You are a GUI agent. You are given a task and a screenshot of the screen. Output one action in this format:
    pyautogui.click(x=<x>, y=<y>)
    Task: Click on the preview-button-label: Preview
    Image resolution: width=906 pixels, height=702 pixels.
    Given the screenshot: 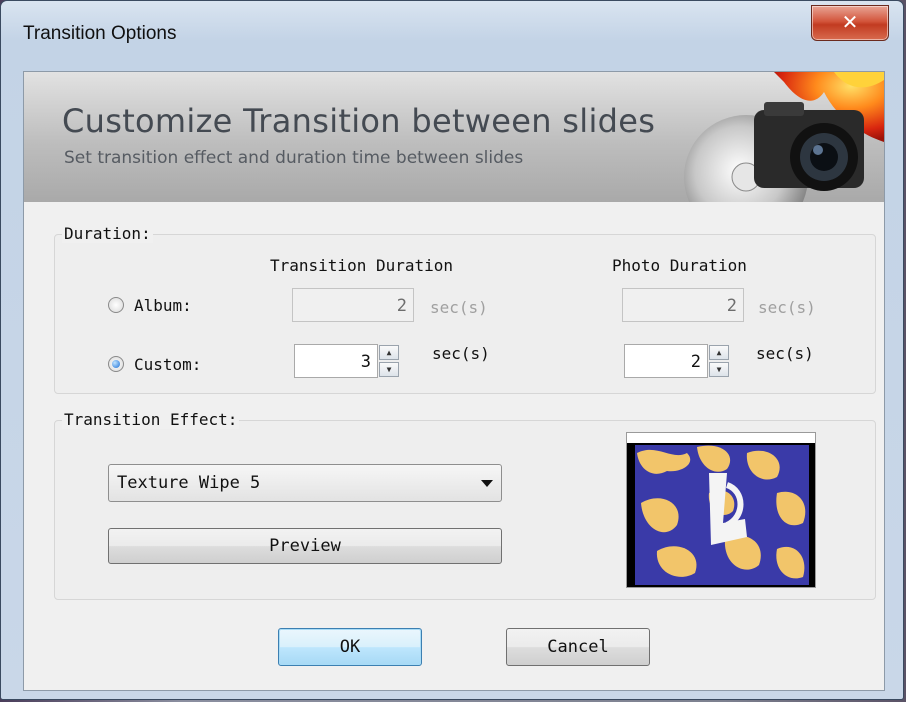 What is the action you would take?
    pyautogui.click(x=305, y=546)
    